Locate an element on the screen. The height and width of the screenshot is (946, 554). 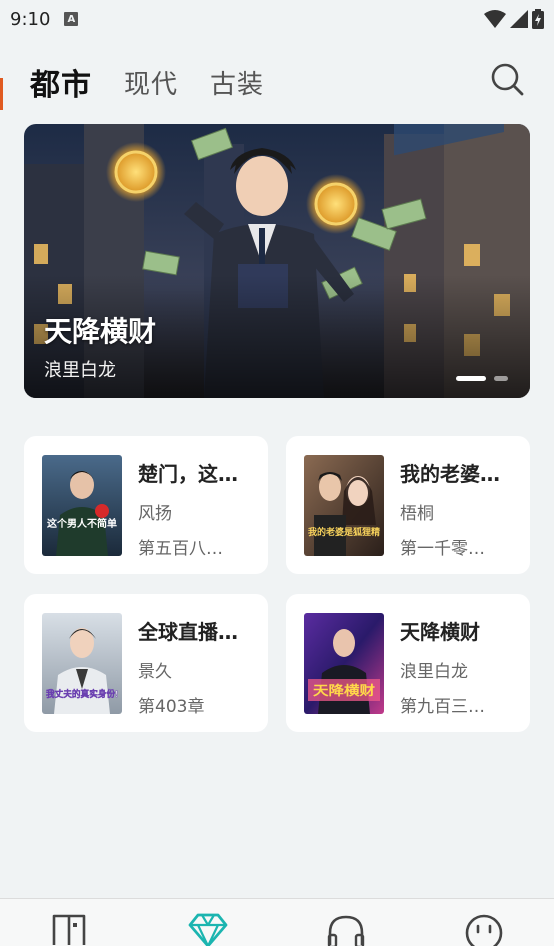
nav-store is located at coordinates (208, 929).